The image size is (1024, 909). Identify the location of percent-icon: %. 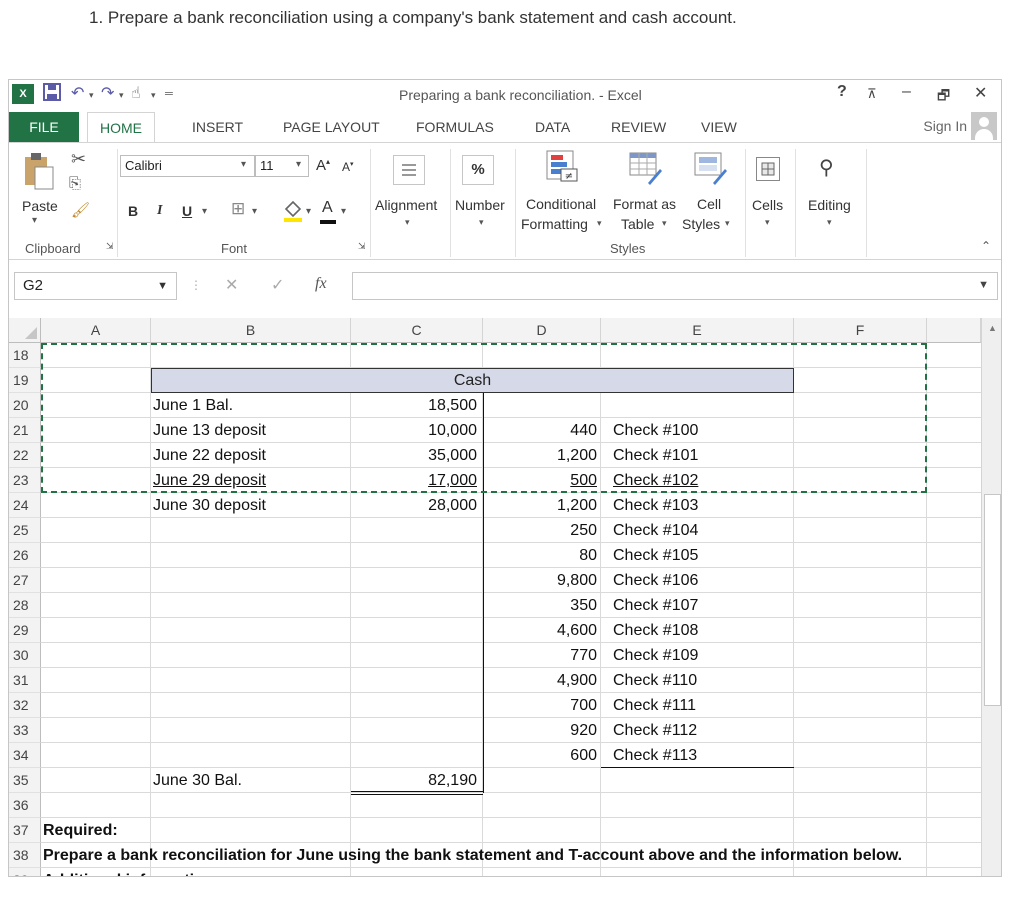
(478, 170).